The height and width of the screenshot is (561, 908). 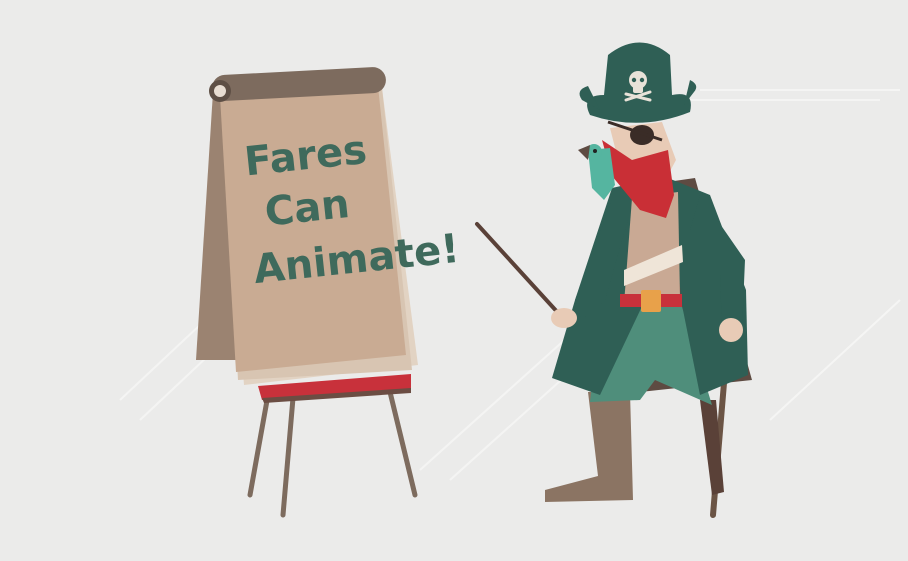 I want to click on boot, so click(x=589, y=447).